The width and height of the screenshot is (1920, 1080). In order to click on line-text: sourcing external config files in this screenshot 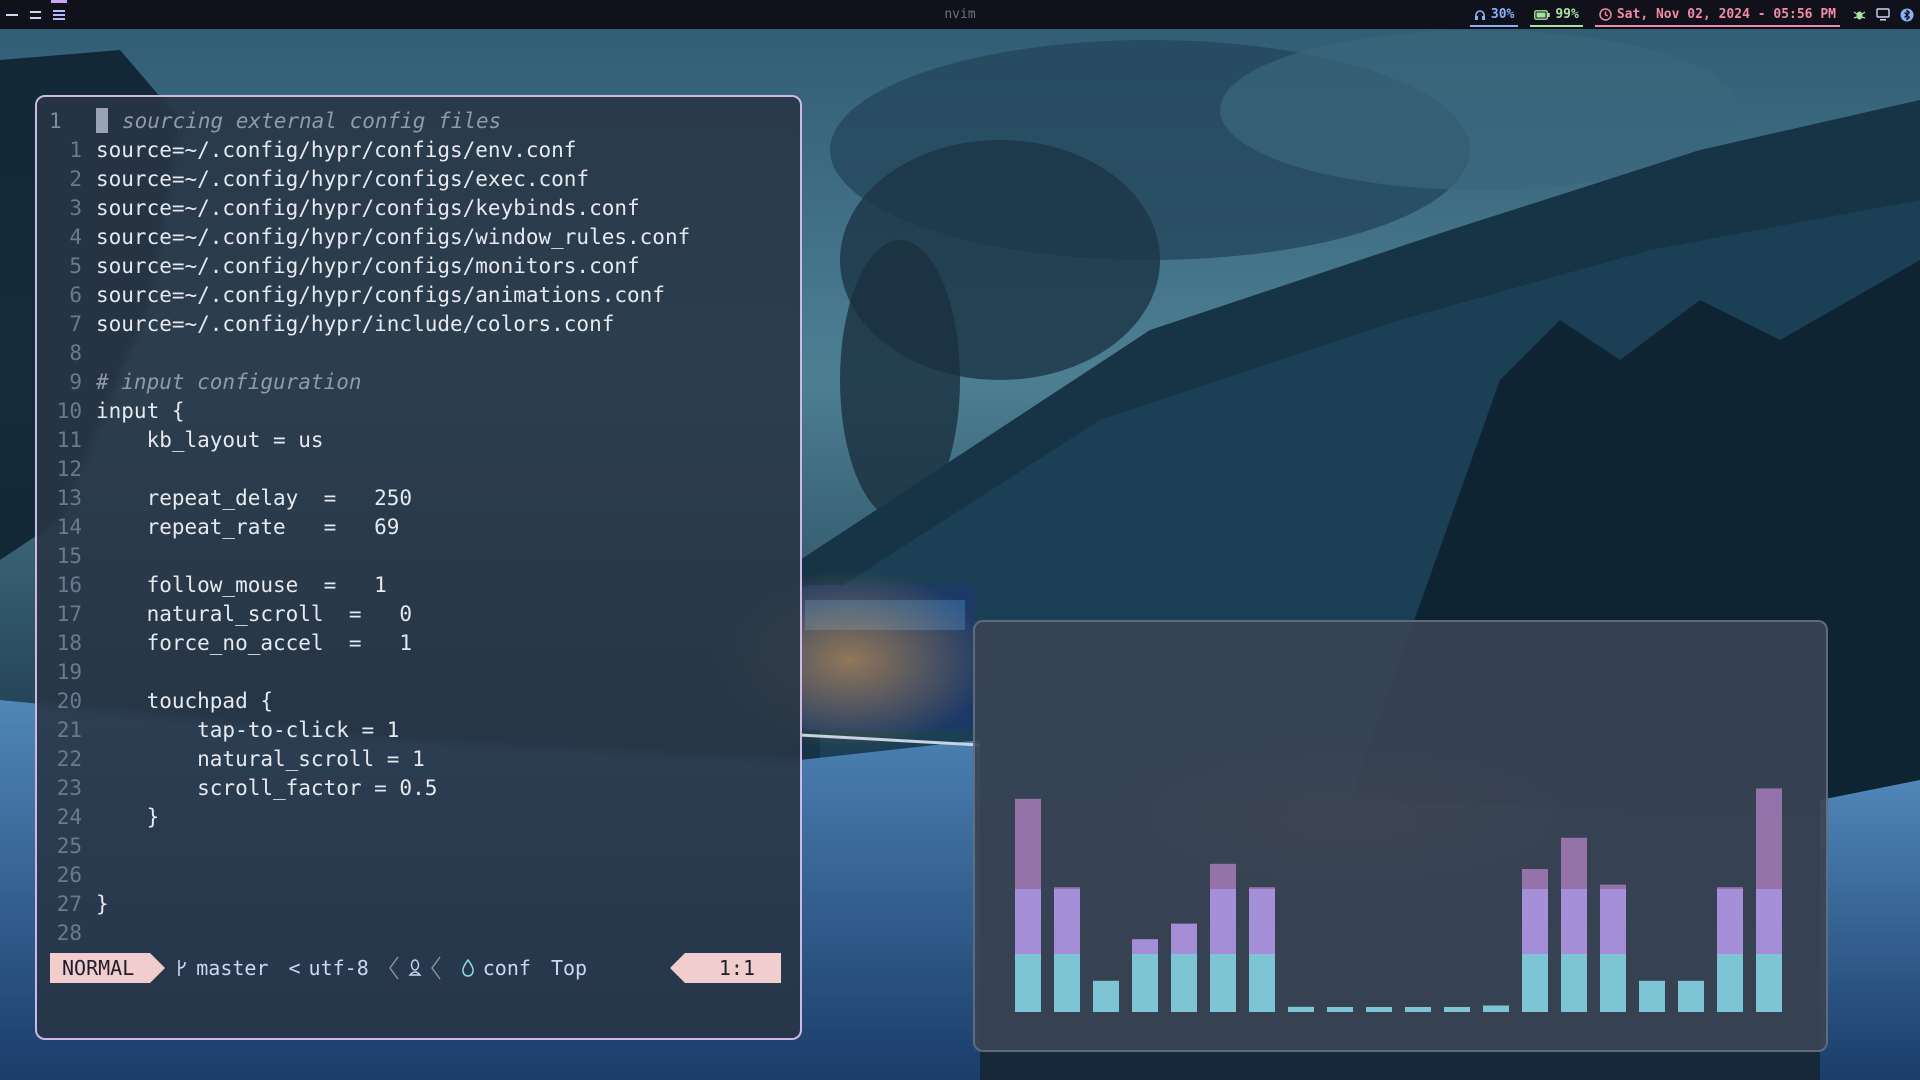, I will do `click(296, 121)`.